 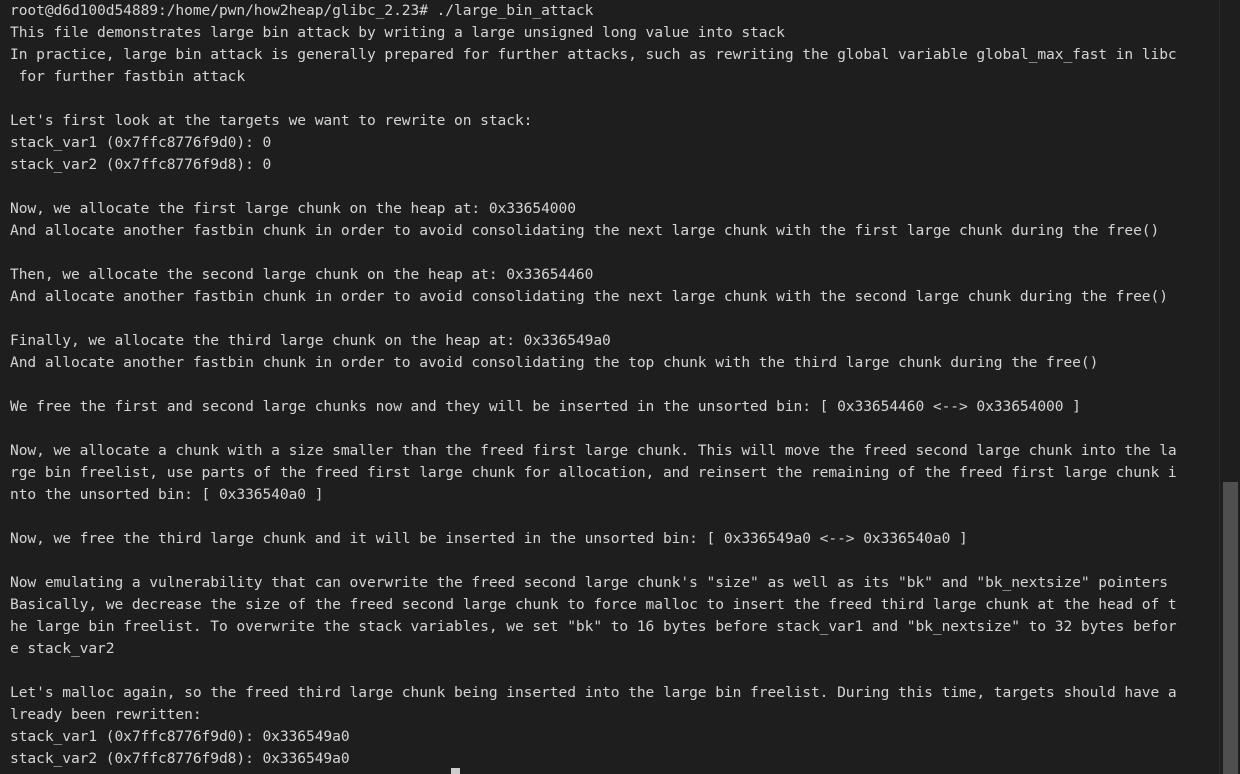 What do you see at coordinates (128, 76) in the screenshot?
I see `terminal-line: for further fastbin attack` at bounding box center [128, 76].